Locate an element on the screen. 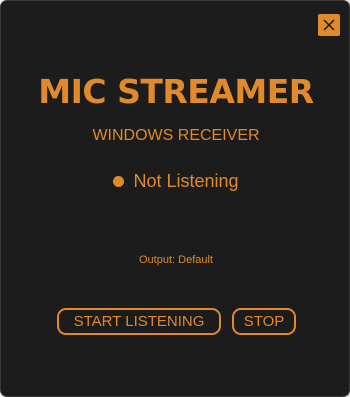 The width and height of the screenshot is (350, 397). status-indicator: Not Listening is located at coordinates (175, 181).